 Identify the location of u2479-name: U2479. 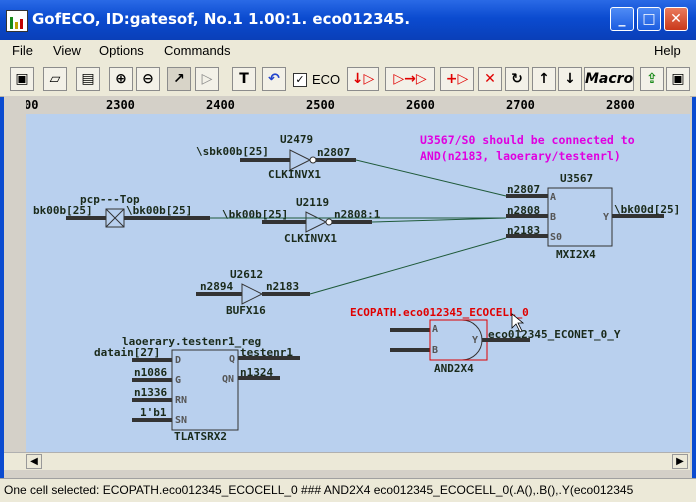
(296, 139).